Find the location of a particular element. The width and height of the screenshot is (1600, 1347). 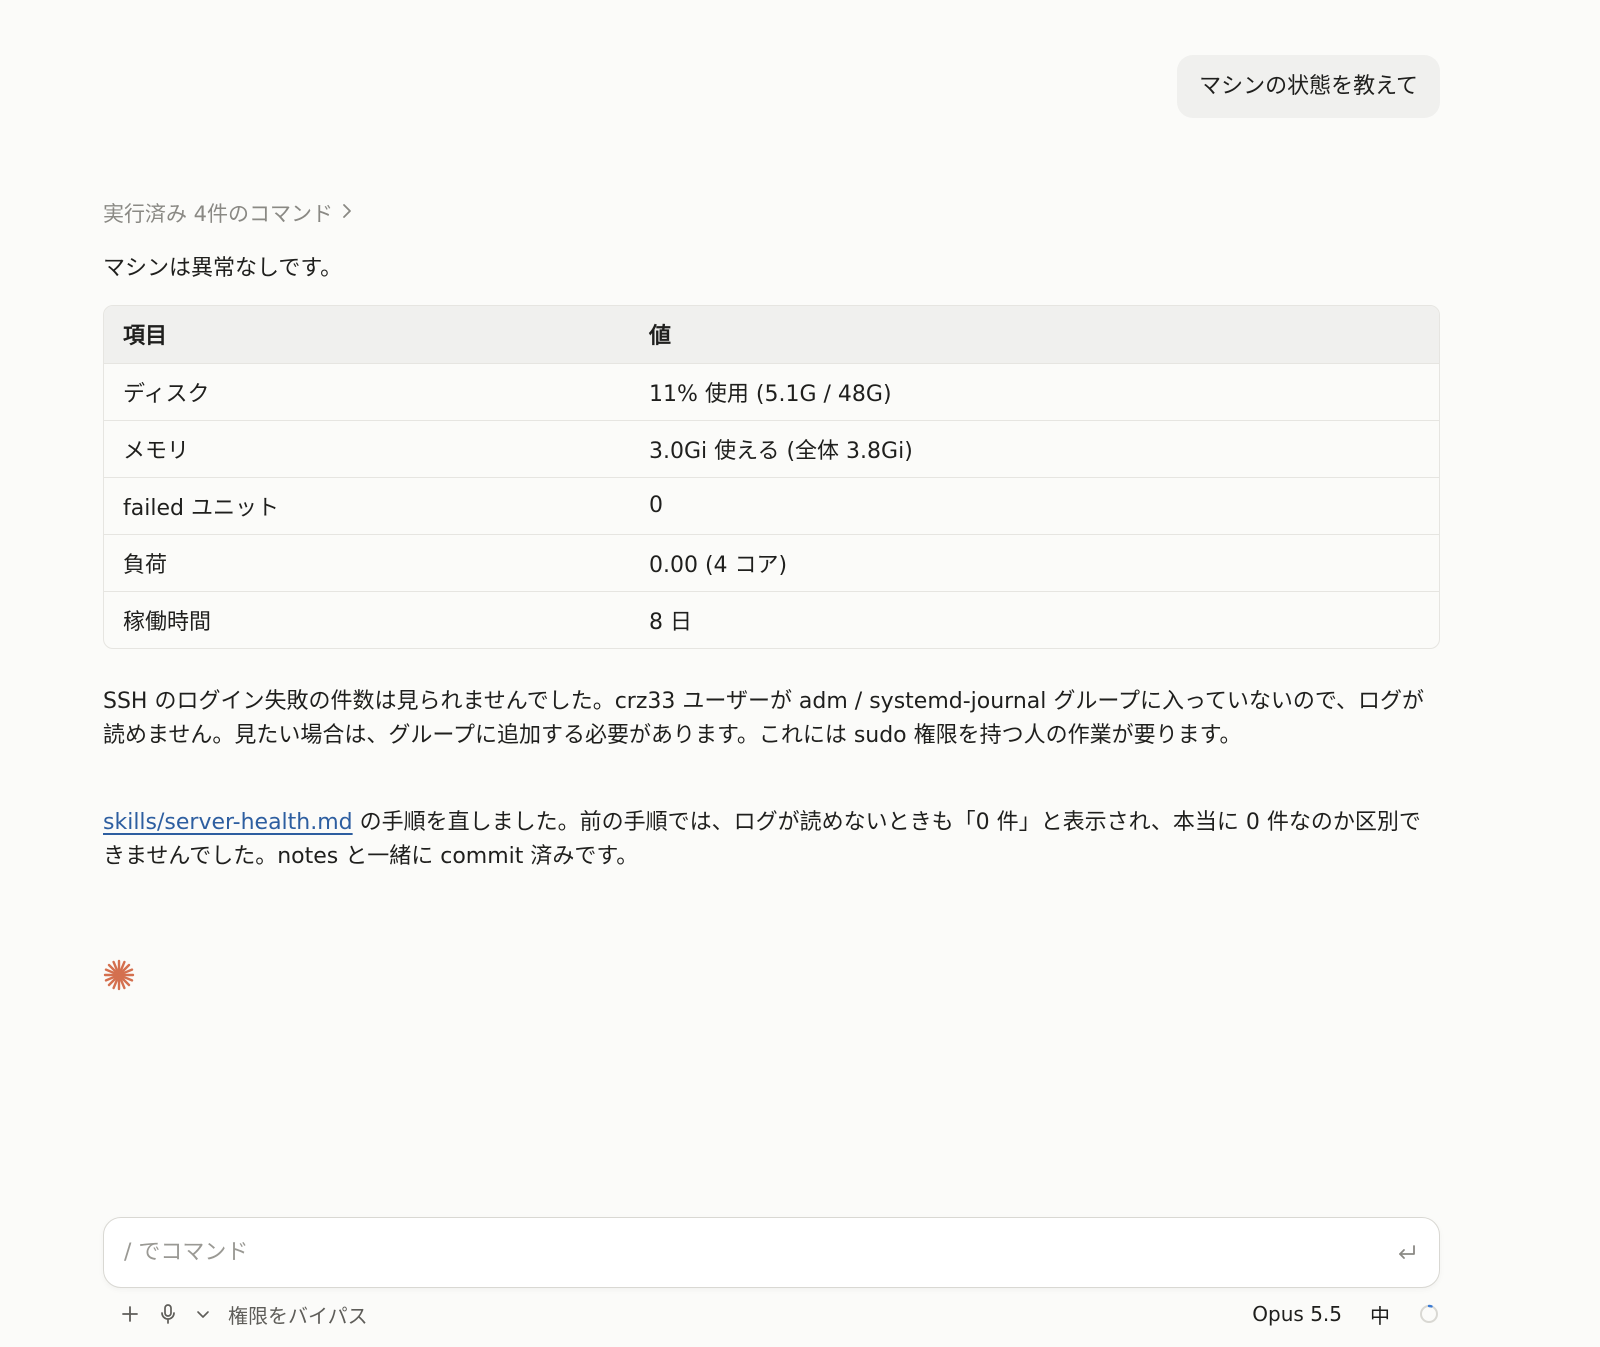

chevron-right-icon is located at coordinates (347, 213).